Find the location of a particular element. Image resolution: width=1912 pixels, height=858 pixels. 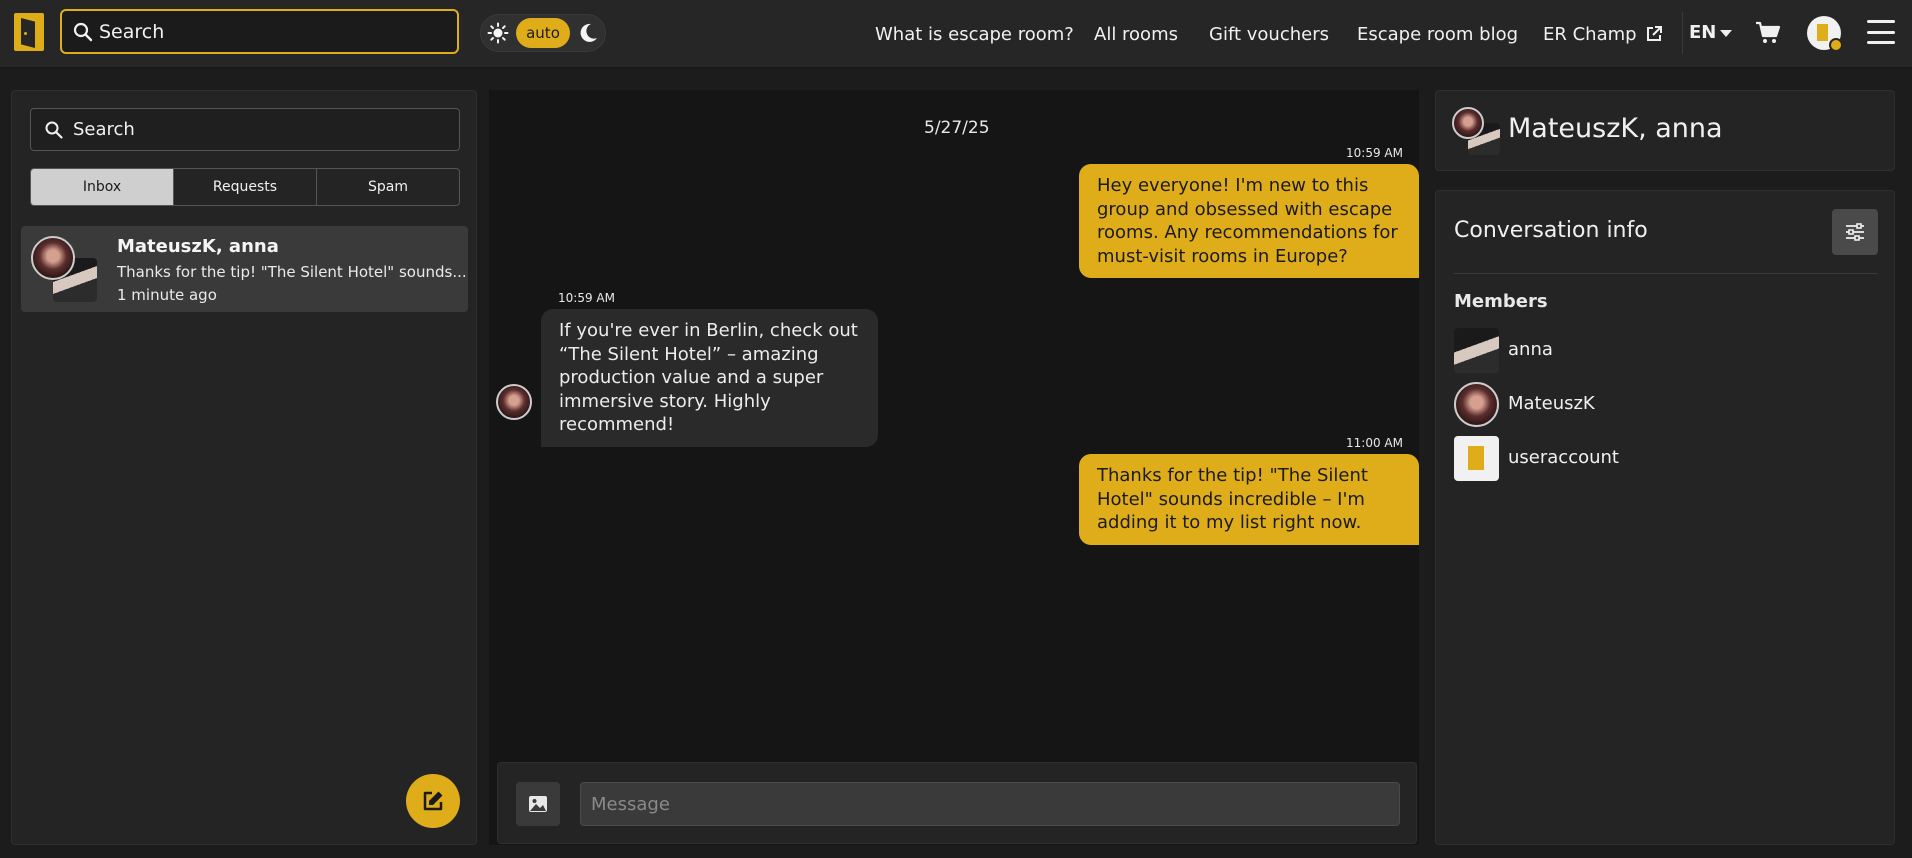

nav-all-rooms: All rooms is located at coordinates (1136, 34).